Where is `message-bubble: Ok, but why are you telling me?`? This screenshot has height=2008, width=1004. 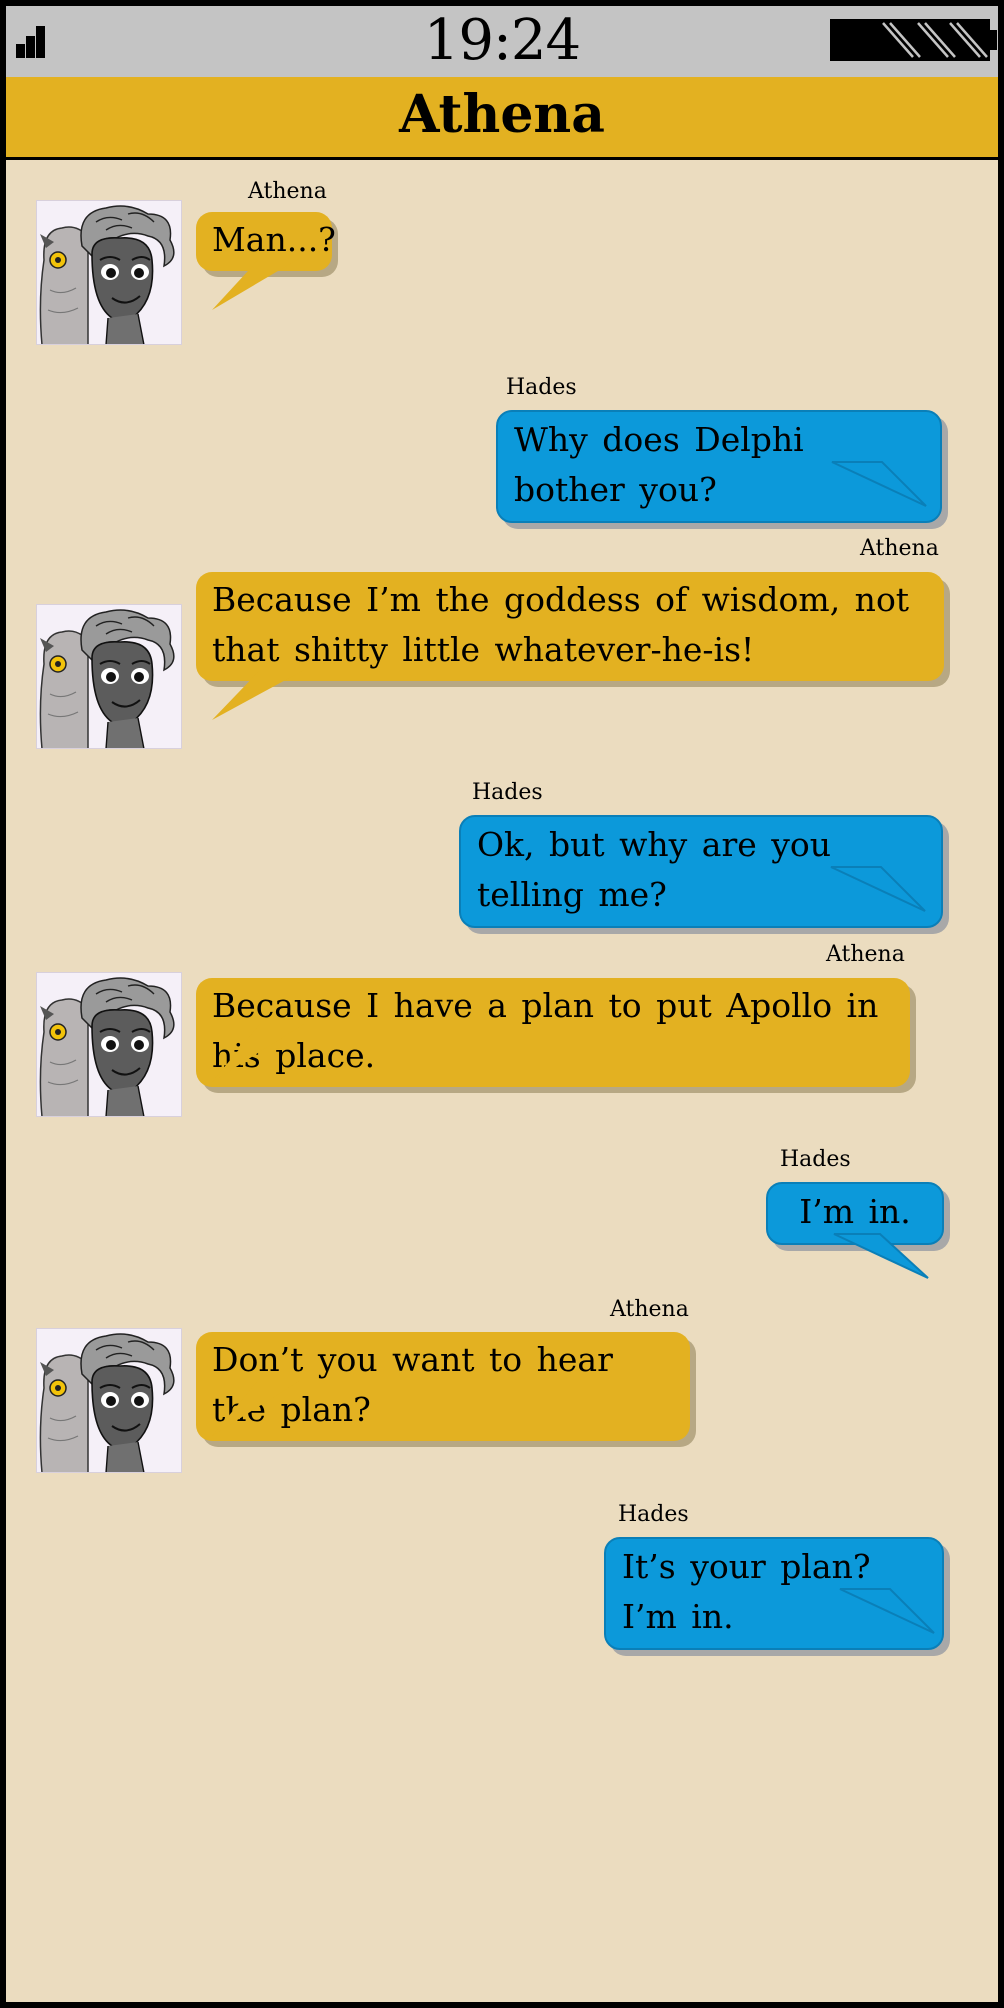
message-bubble: Ok, but why are you telling me? is located at coordinates (701, 871).